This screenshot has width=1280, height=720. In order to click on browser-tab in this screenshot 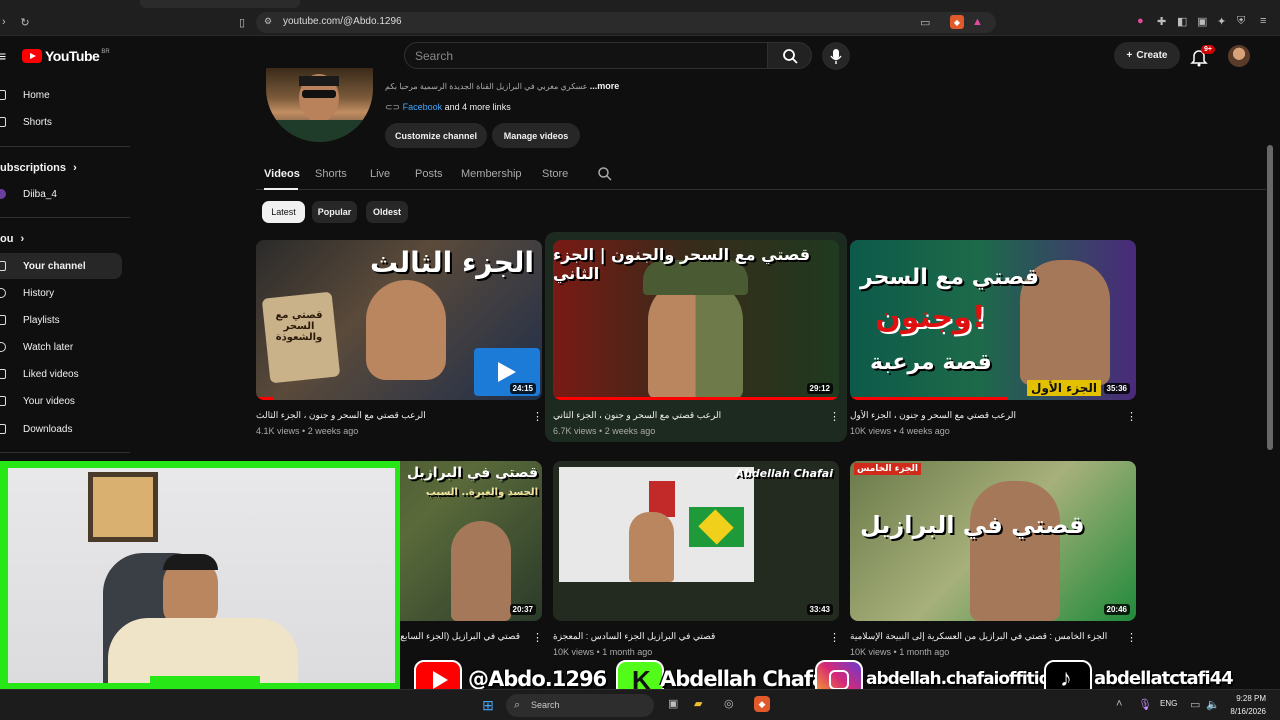, I will do `click(220, 4)`.